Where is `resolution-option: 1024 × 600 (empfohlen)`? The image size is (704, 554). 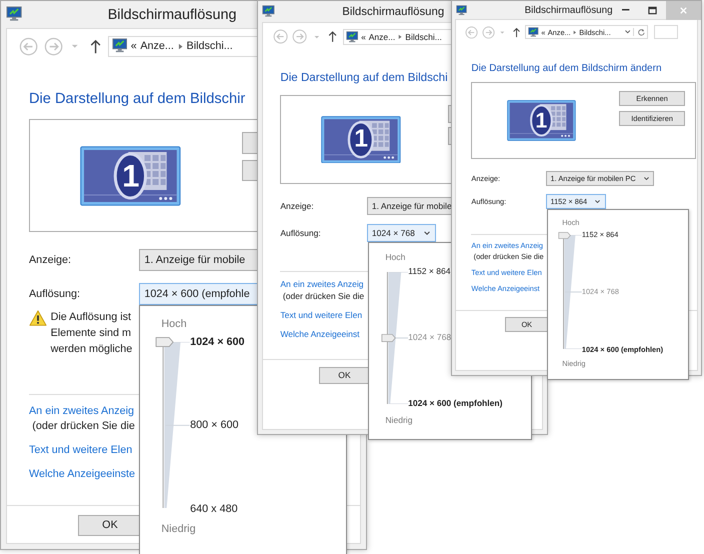 resolution-option: 1024 × 600 (empfohlen) is located at coordinates (455, 404).